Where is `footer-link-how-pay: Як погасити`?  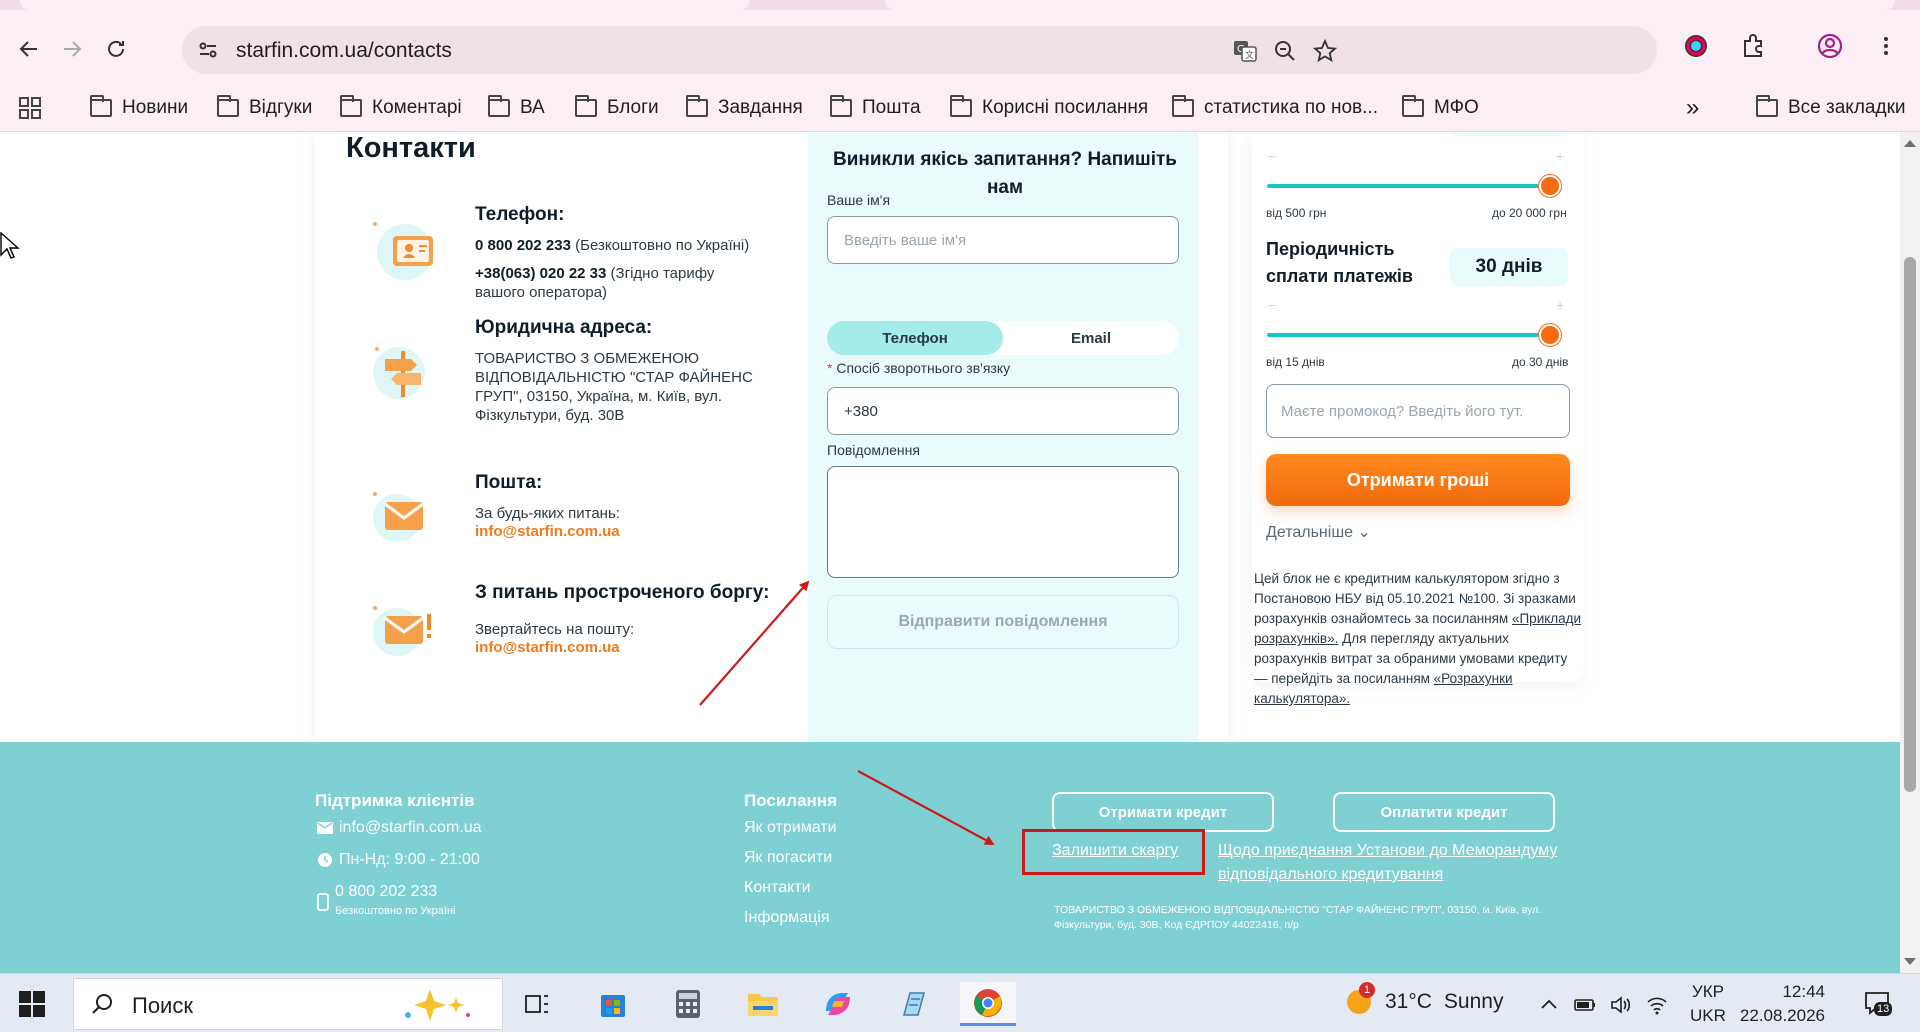 footer-link-how-pay: Як погасити is located at coordinates (788, 858).